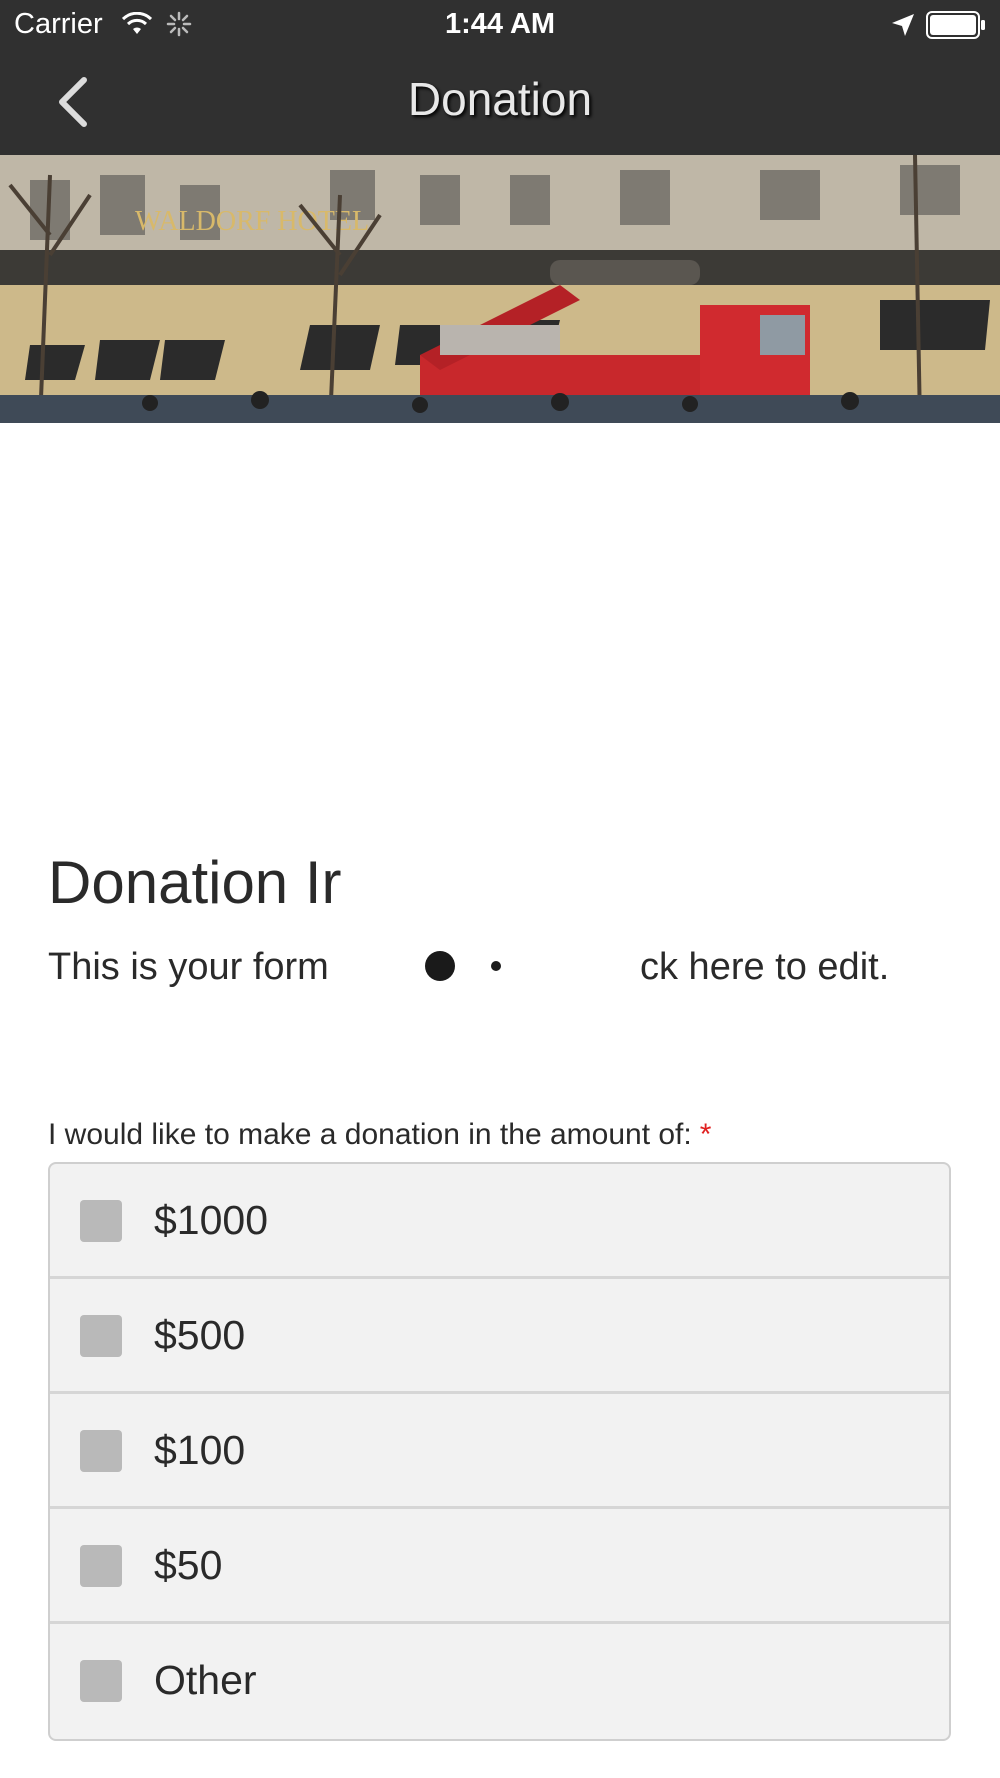 The image size is (1000, 1778). What do you see at coordinates (499, 1336) in the screenshot?
I see `option-500: $500` at bounding box center [499, 1336].